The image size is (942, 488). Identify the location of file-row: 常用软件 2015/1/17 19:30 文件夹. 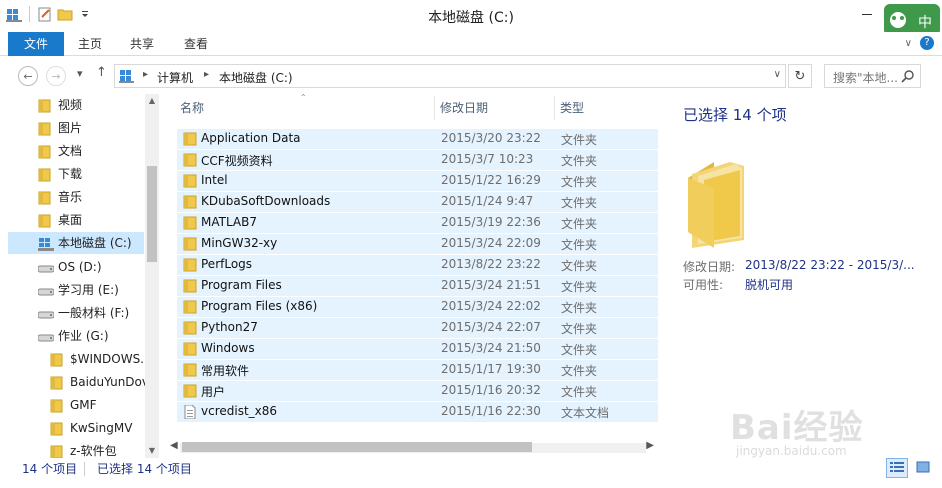
(417, 369).